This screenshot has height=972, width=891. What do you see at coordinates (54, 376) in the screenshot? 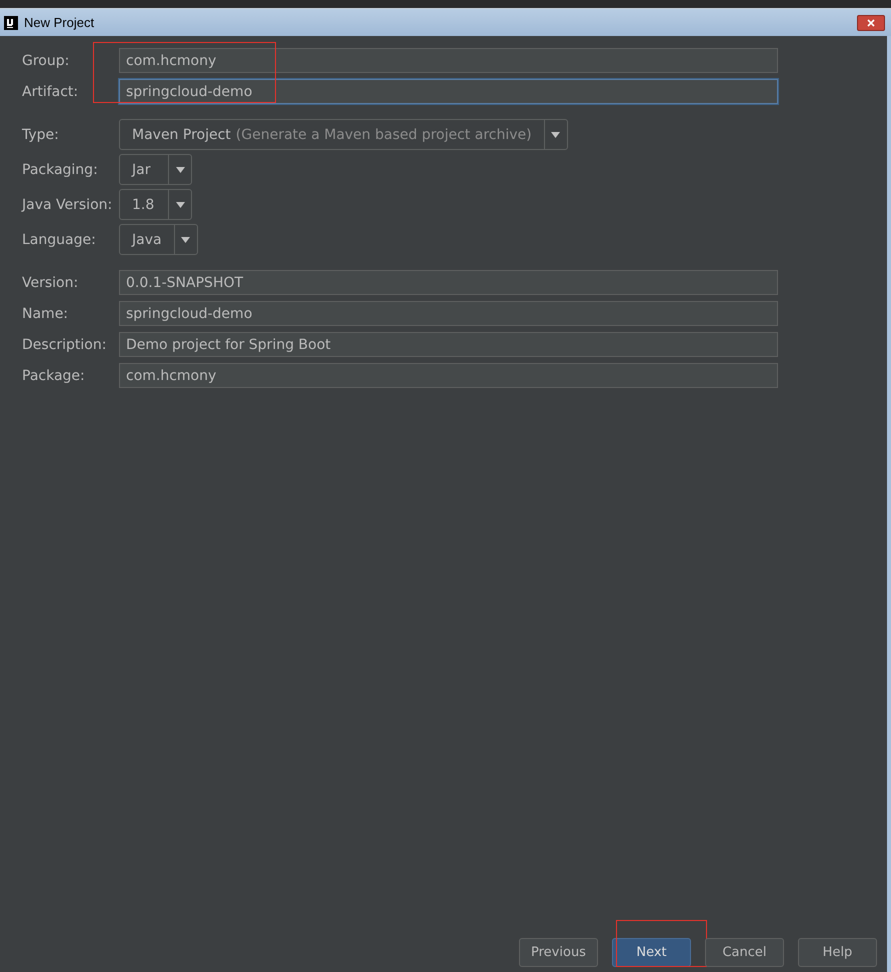
I see `field-label: Package:` at bounding box center [54, 376].